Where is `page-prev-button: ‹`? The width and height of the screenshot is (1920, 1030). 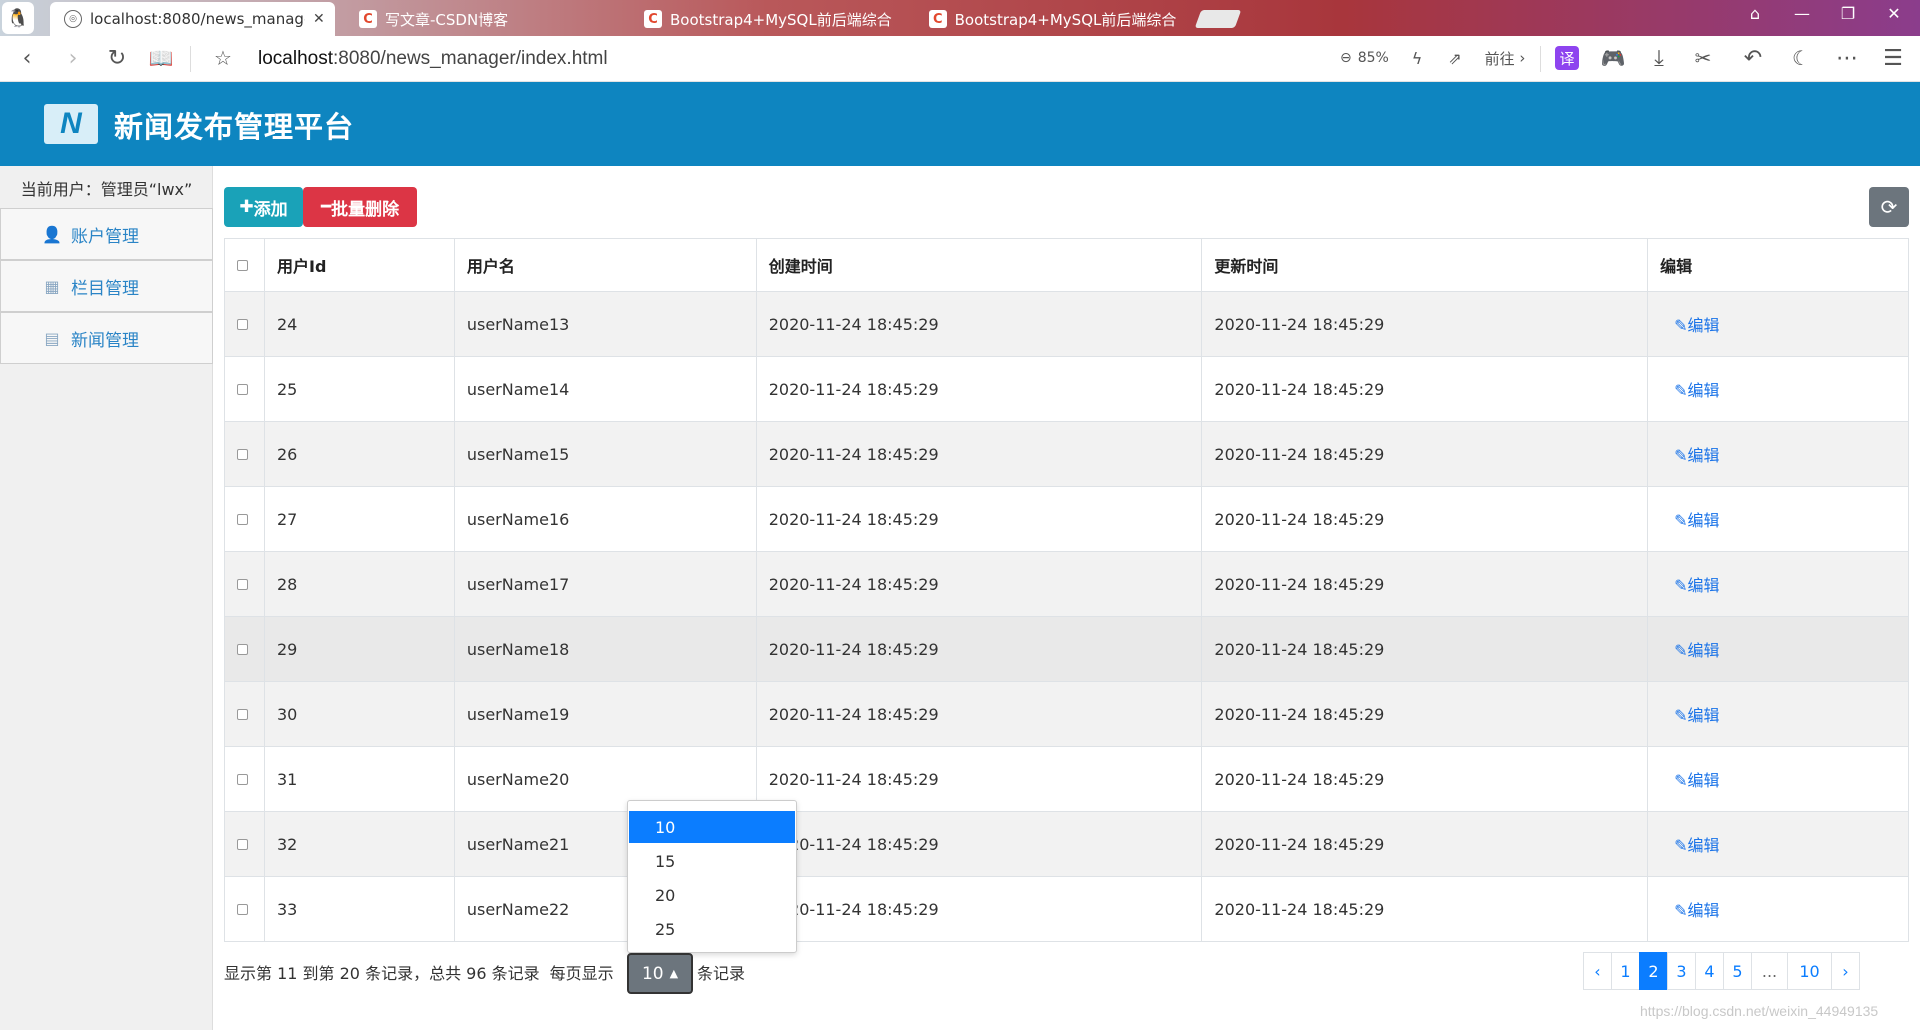 page-prev-button: ‹ is located at coordinates (1597, 971).